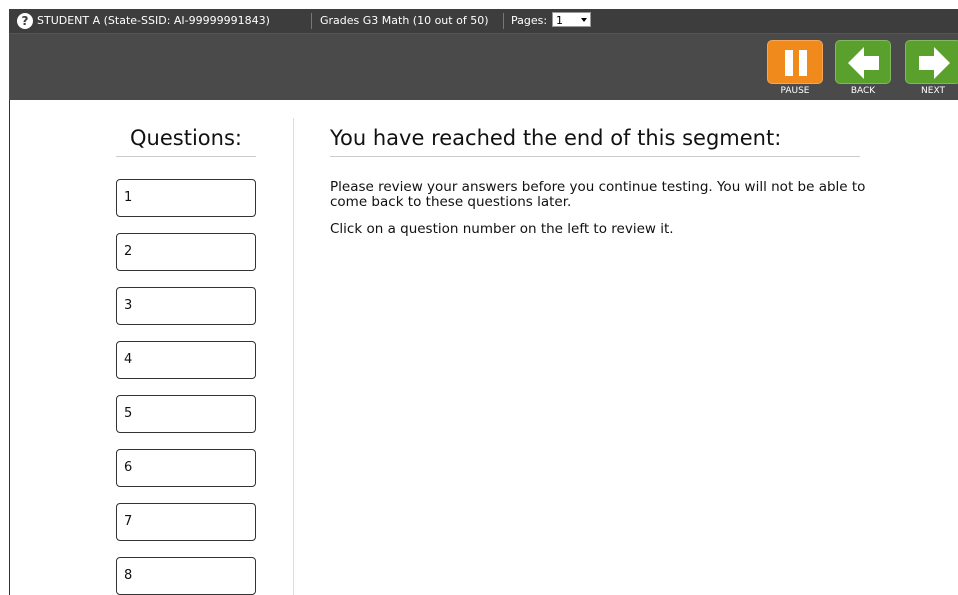  I want to click on pause-button: PAUSE, so click(795, 70).